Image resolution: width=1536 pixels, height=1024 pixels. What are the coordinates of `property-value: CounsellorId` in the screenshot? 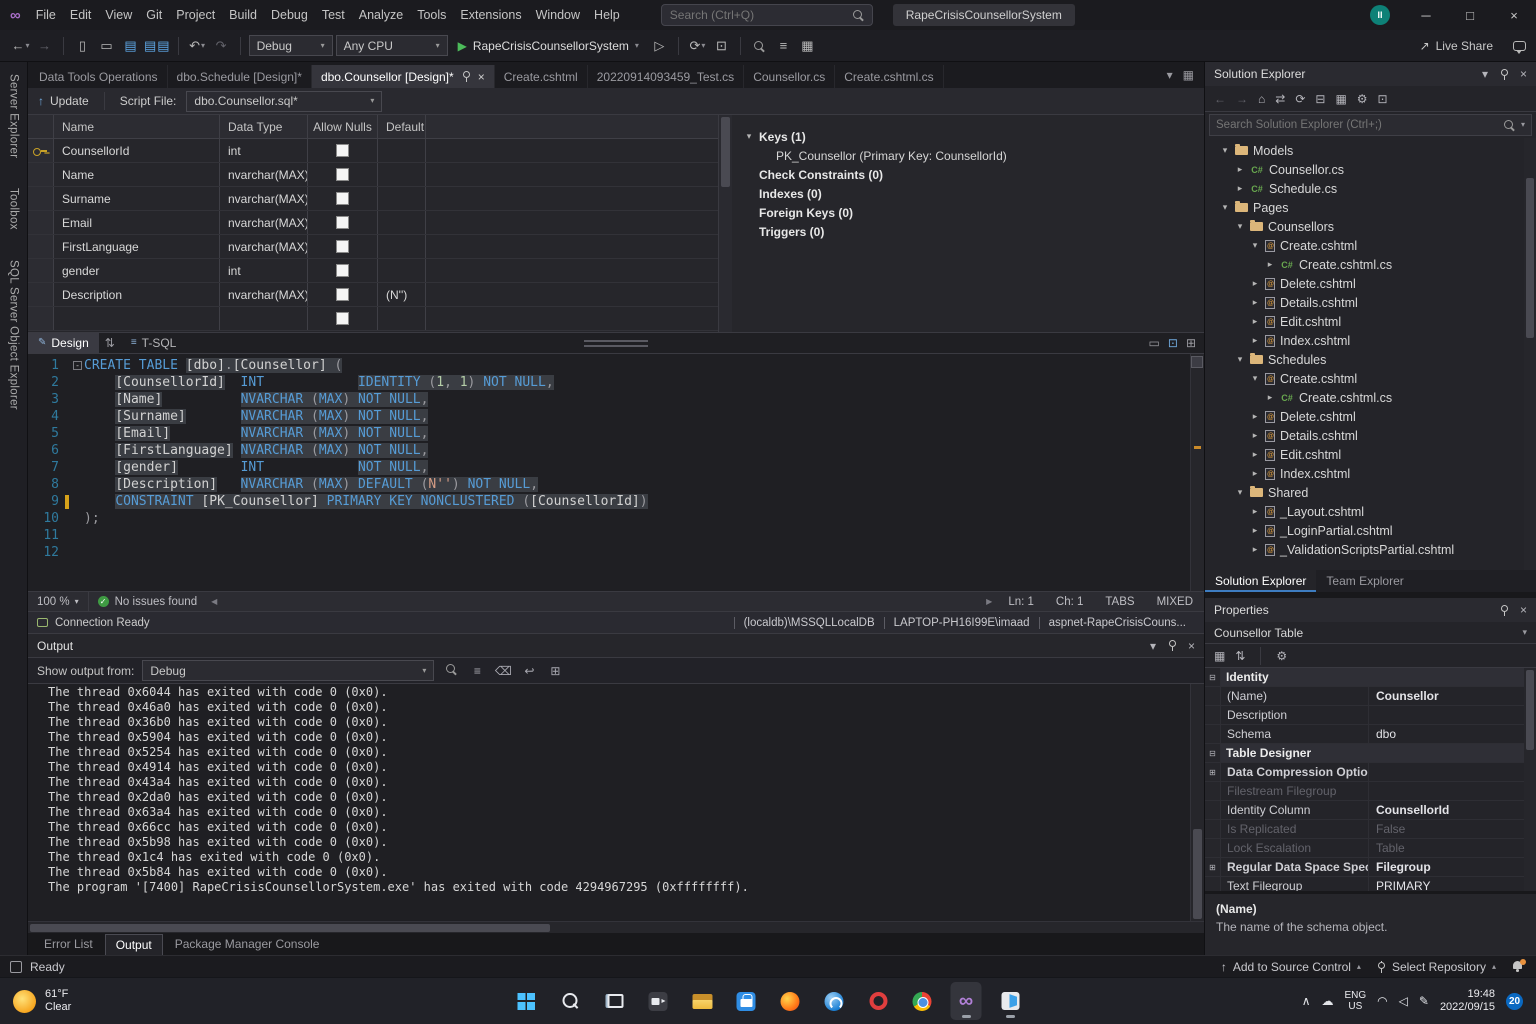 It's located at (1452, 810).